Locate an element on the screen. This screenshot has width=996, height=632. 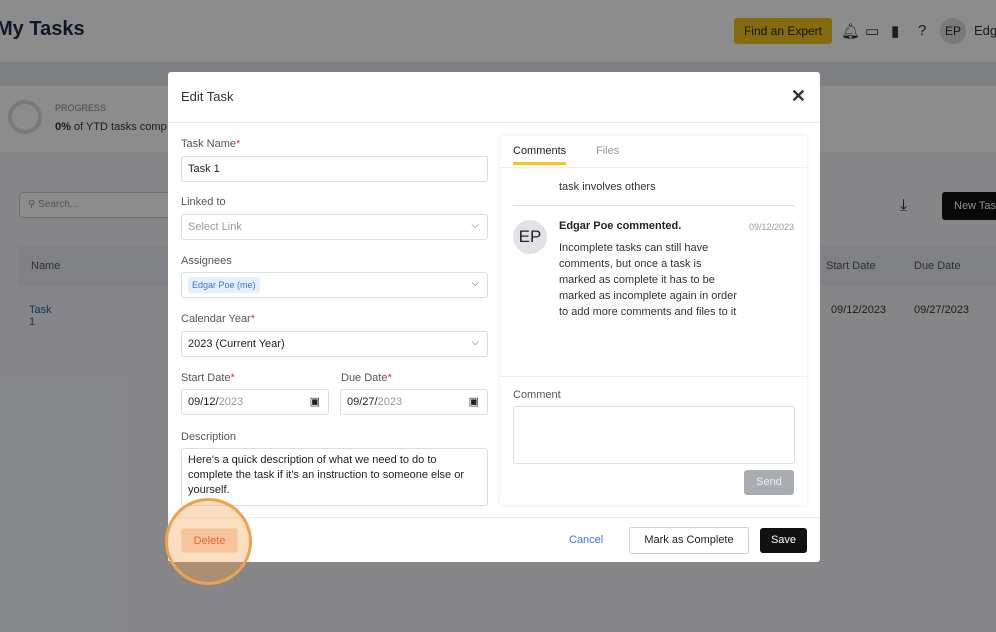
tabs: Comments Files is located at coordinates (653, 152).